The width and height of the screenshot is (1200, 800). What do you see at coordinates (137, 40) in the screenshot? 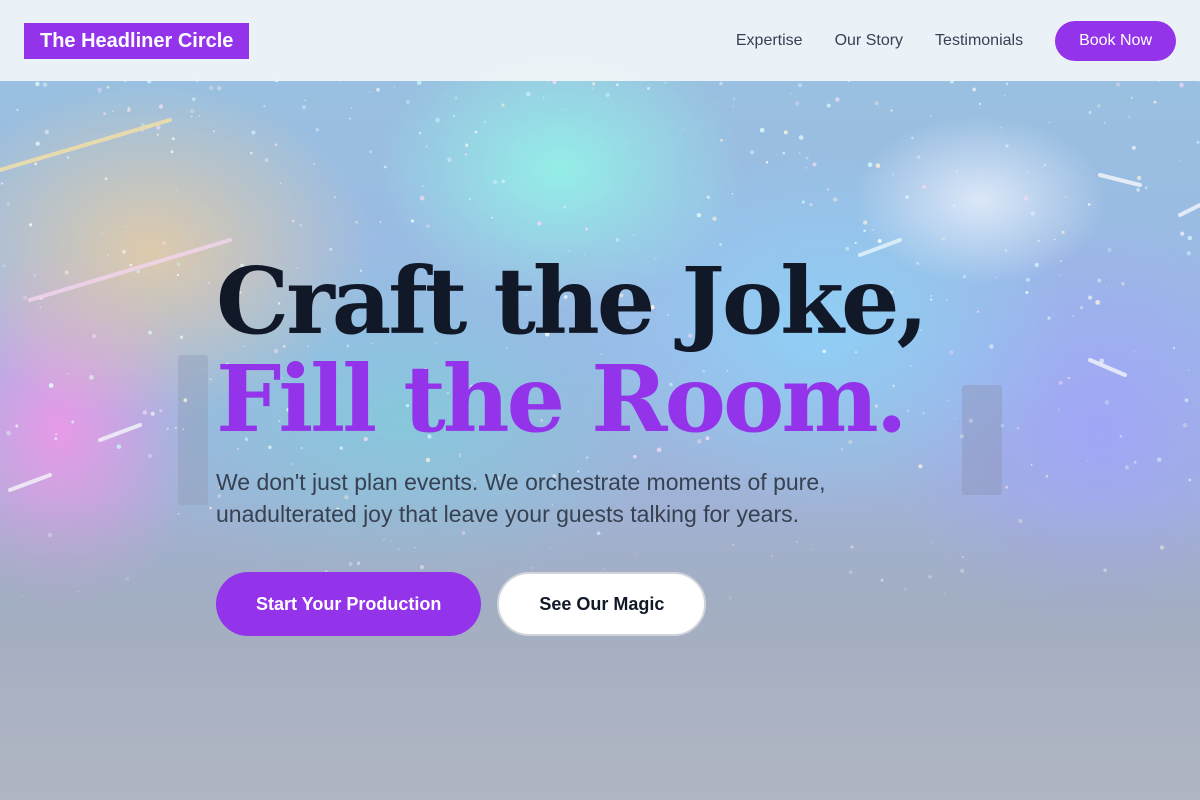
I see `site-logo: The Headliner Circle` at bounding box center [137, 40].